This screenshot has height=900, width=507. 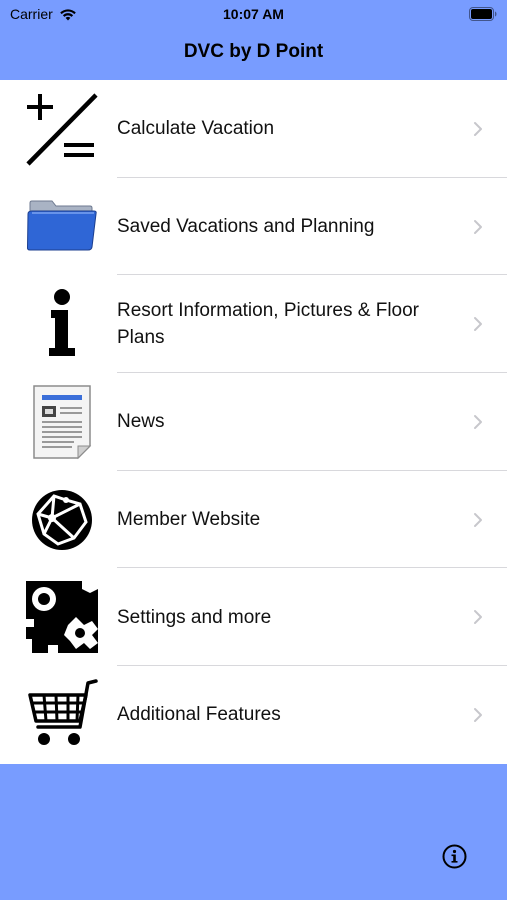 What do you see at coordinates (62, 324) in the screenshot?
I see `info-icon` at bounding box center [62, 324].